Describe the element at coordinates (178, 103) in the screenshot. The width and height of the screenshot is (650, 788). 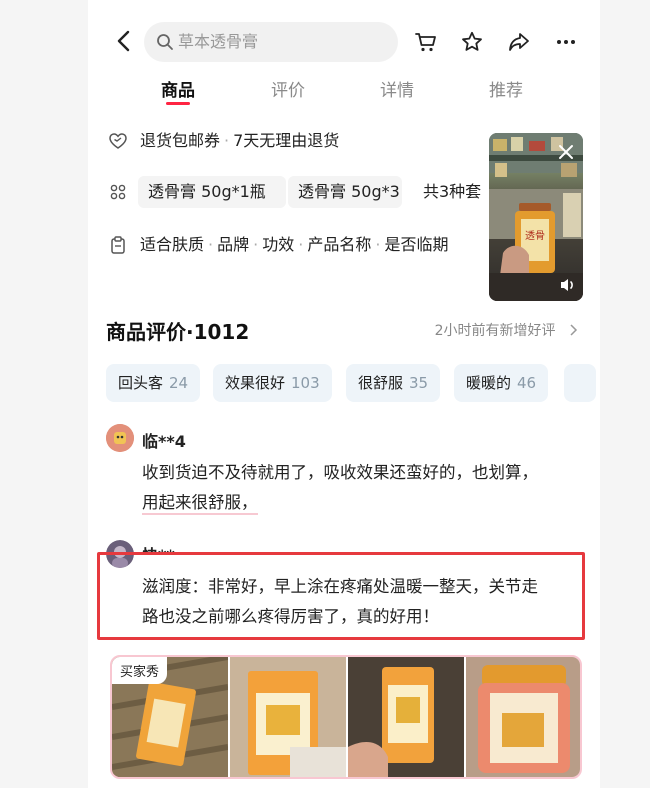
I see `active-tab-indicator` at that location.